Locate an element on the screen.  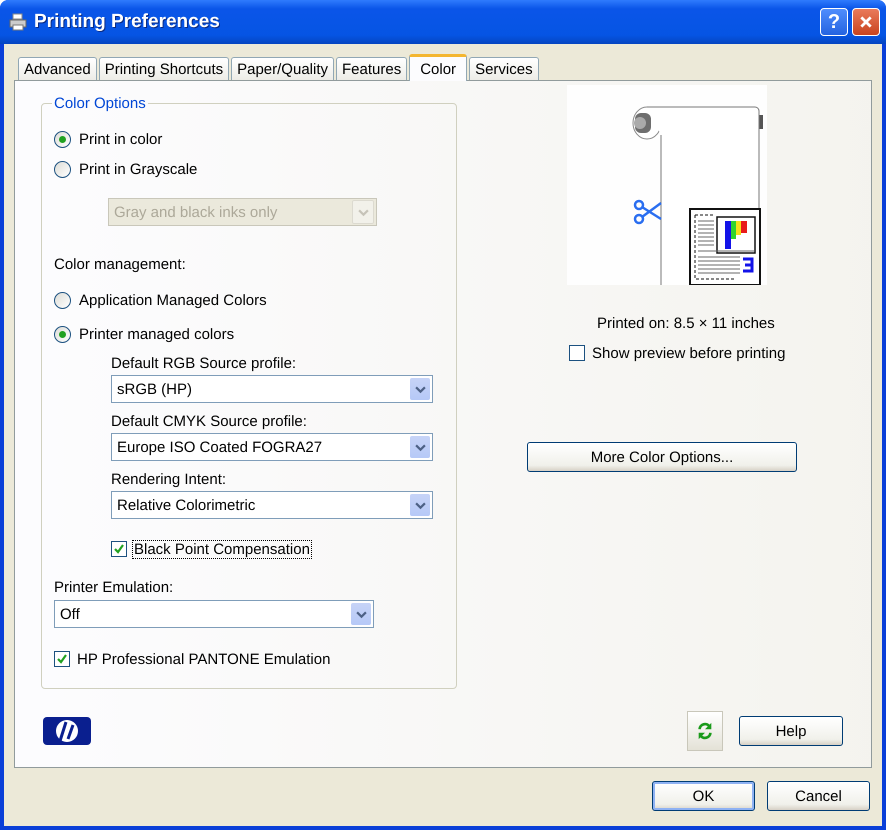
field-label: Default CMYK Source profile: is located at coordinates (209, 421).